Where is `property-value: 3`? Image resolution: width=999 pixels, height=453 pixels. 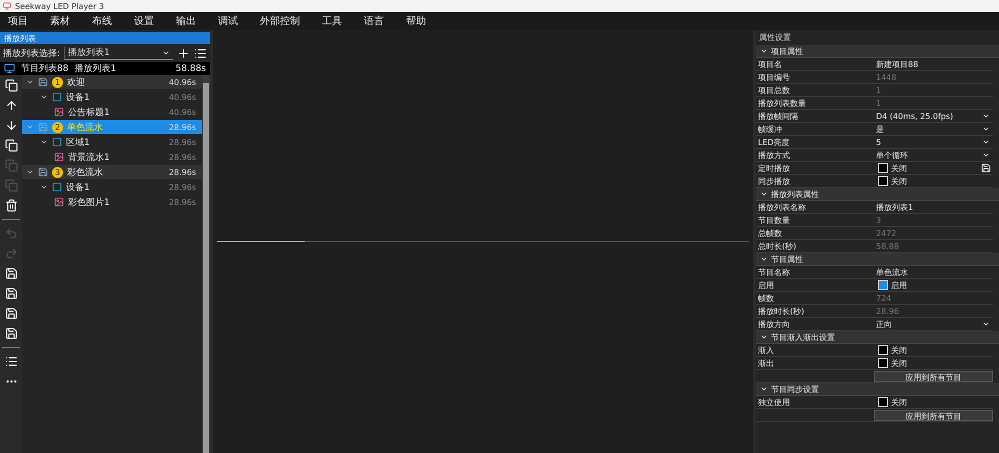
property-value: 3 is located at coordinates (879, 220).